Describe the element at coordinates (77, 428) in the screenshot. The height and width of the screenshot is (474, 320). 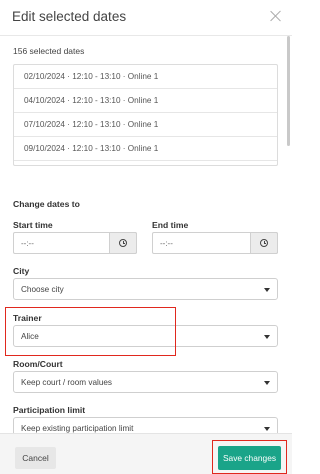
I see `participation-value: Keep existing participation limit` at that location.